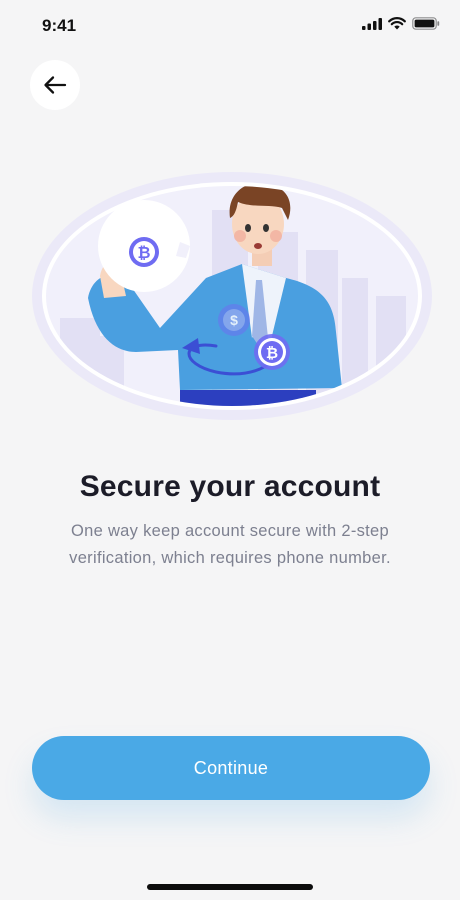 The height and width of the screenshot is (900, 460). Describe the element at coordinates (230, 486) in the screenshot. I see `page-title: Secure your account` at that location.